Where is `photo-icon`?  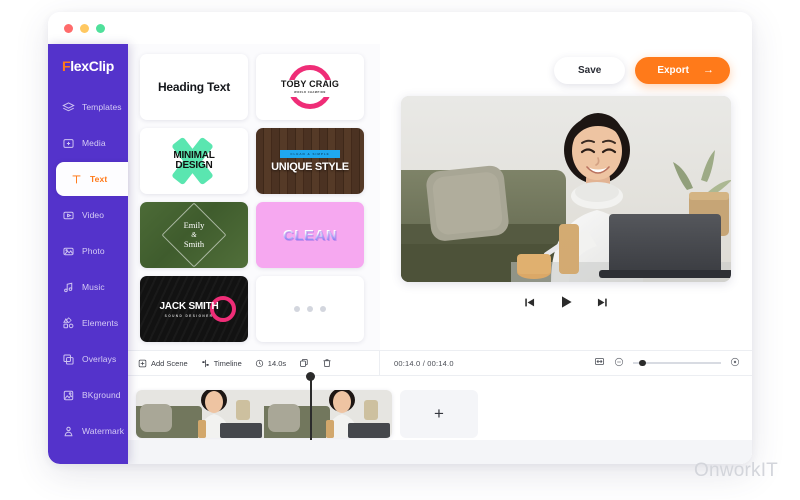 photo-icon is located at coordinates (68, 251).